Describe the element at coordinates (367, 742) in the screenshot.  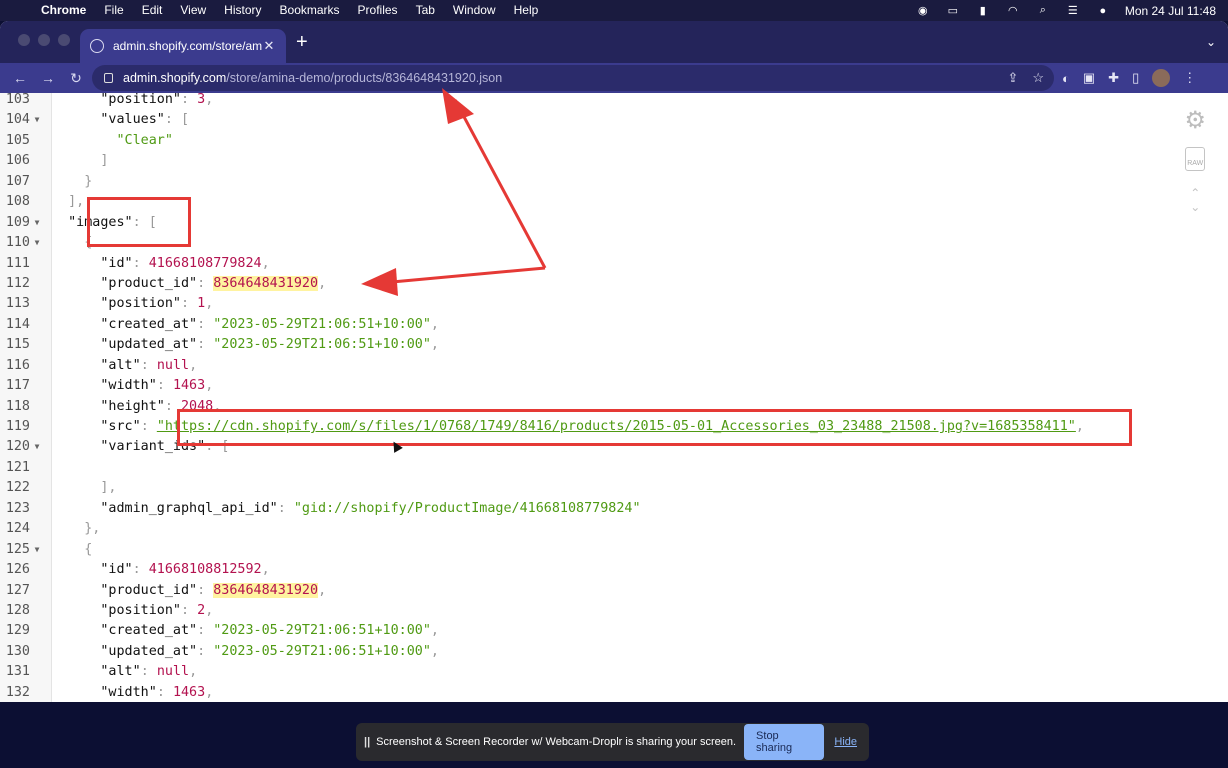
I see `pause-icon: ||` at that location.